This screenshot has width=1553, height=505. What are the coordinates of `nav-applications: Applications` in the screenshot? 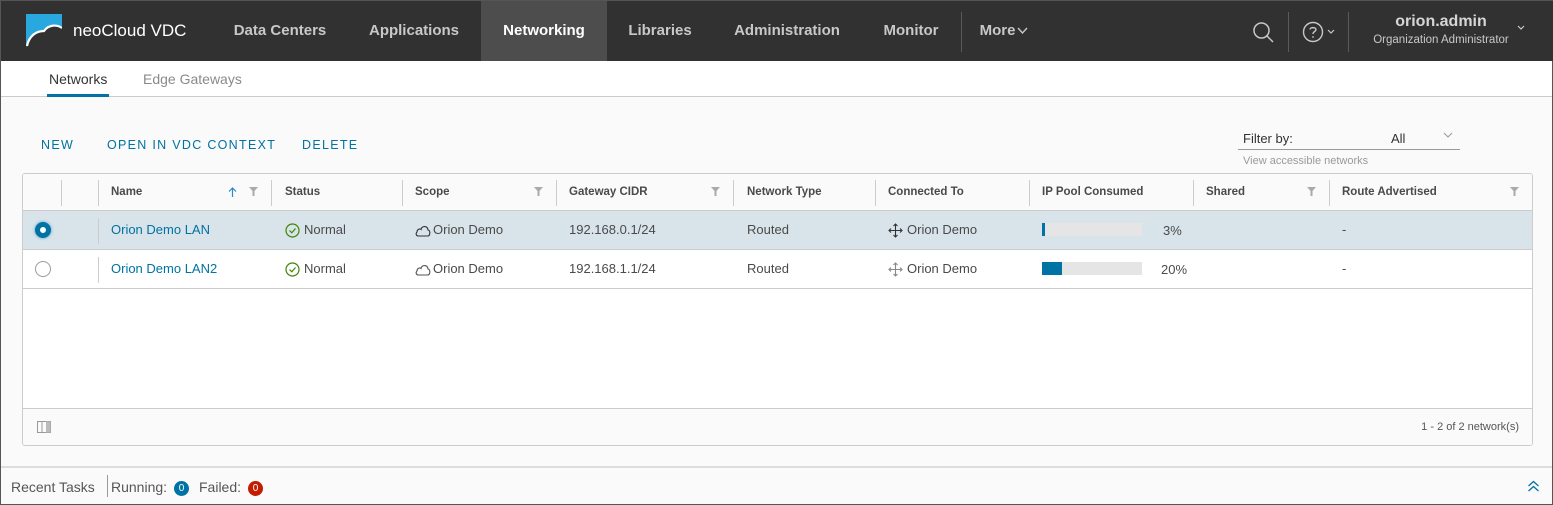 It's located at (414, 31).